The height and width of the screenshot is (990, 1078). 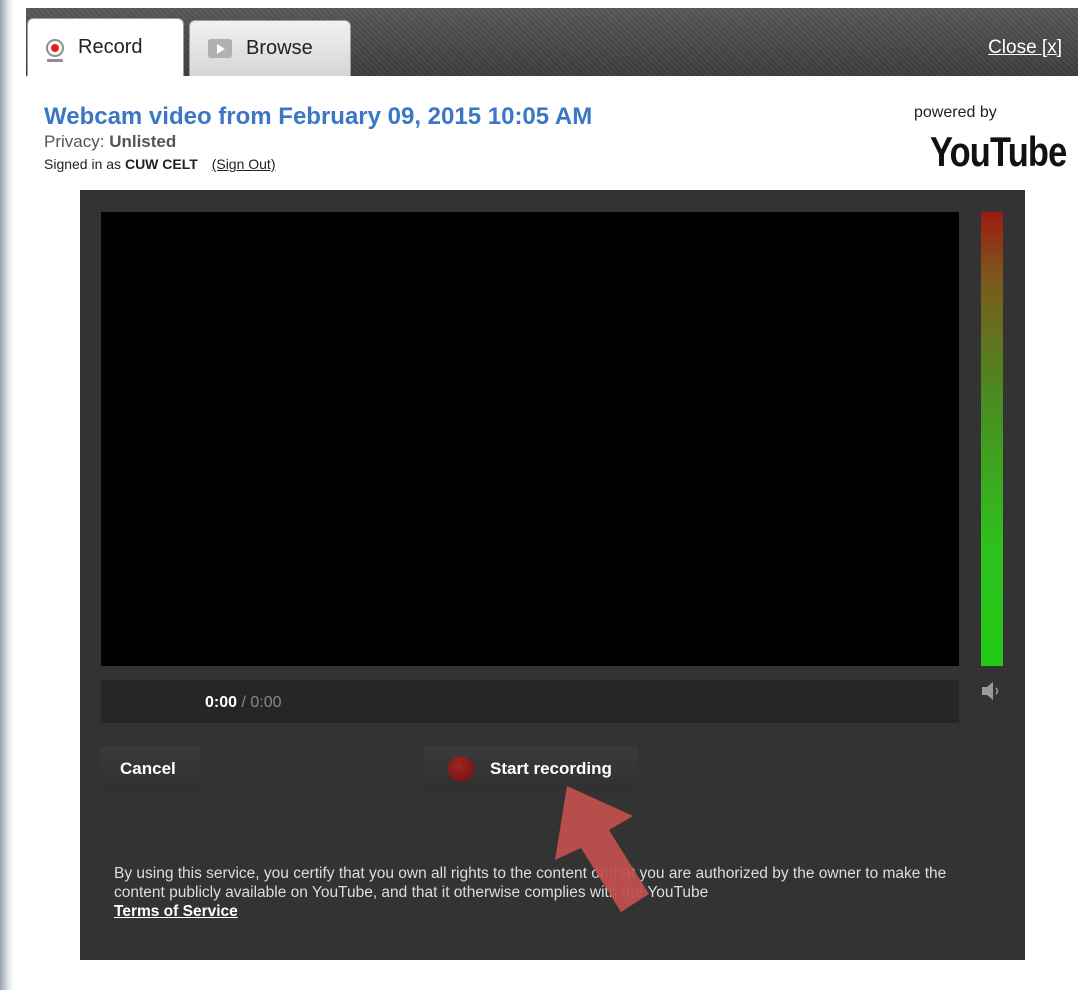 What do you see at coordinates (955, 112) in the screenshot?
I see `powered-by-label: powered by` at bounding box center [955, 112].